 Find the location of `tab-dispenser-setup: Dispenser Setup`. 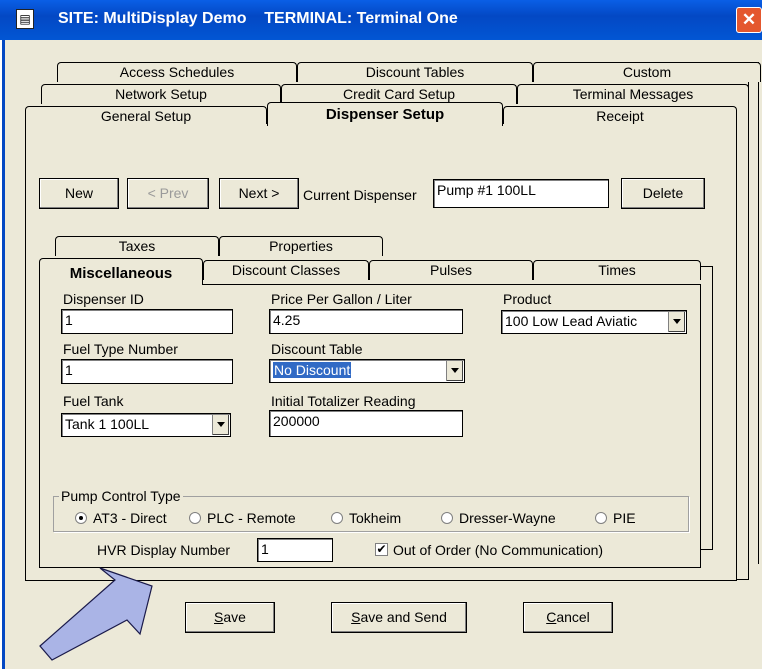

tab-dispenser-setup: Dispenser Setup is located at coordinates (385, 114).